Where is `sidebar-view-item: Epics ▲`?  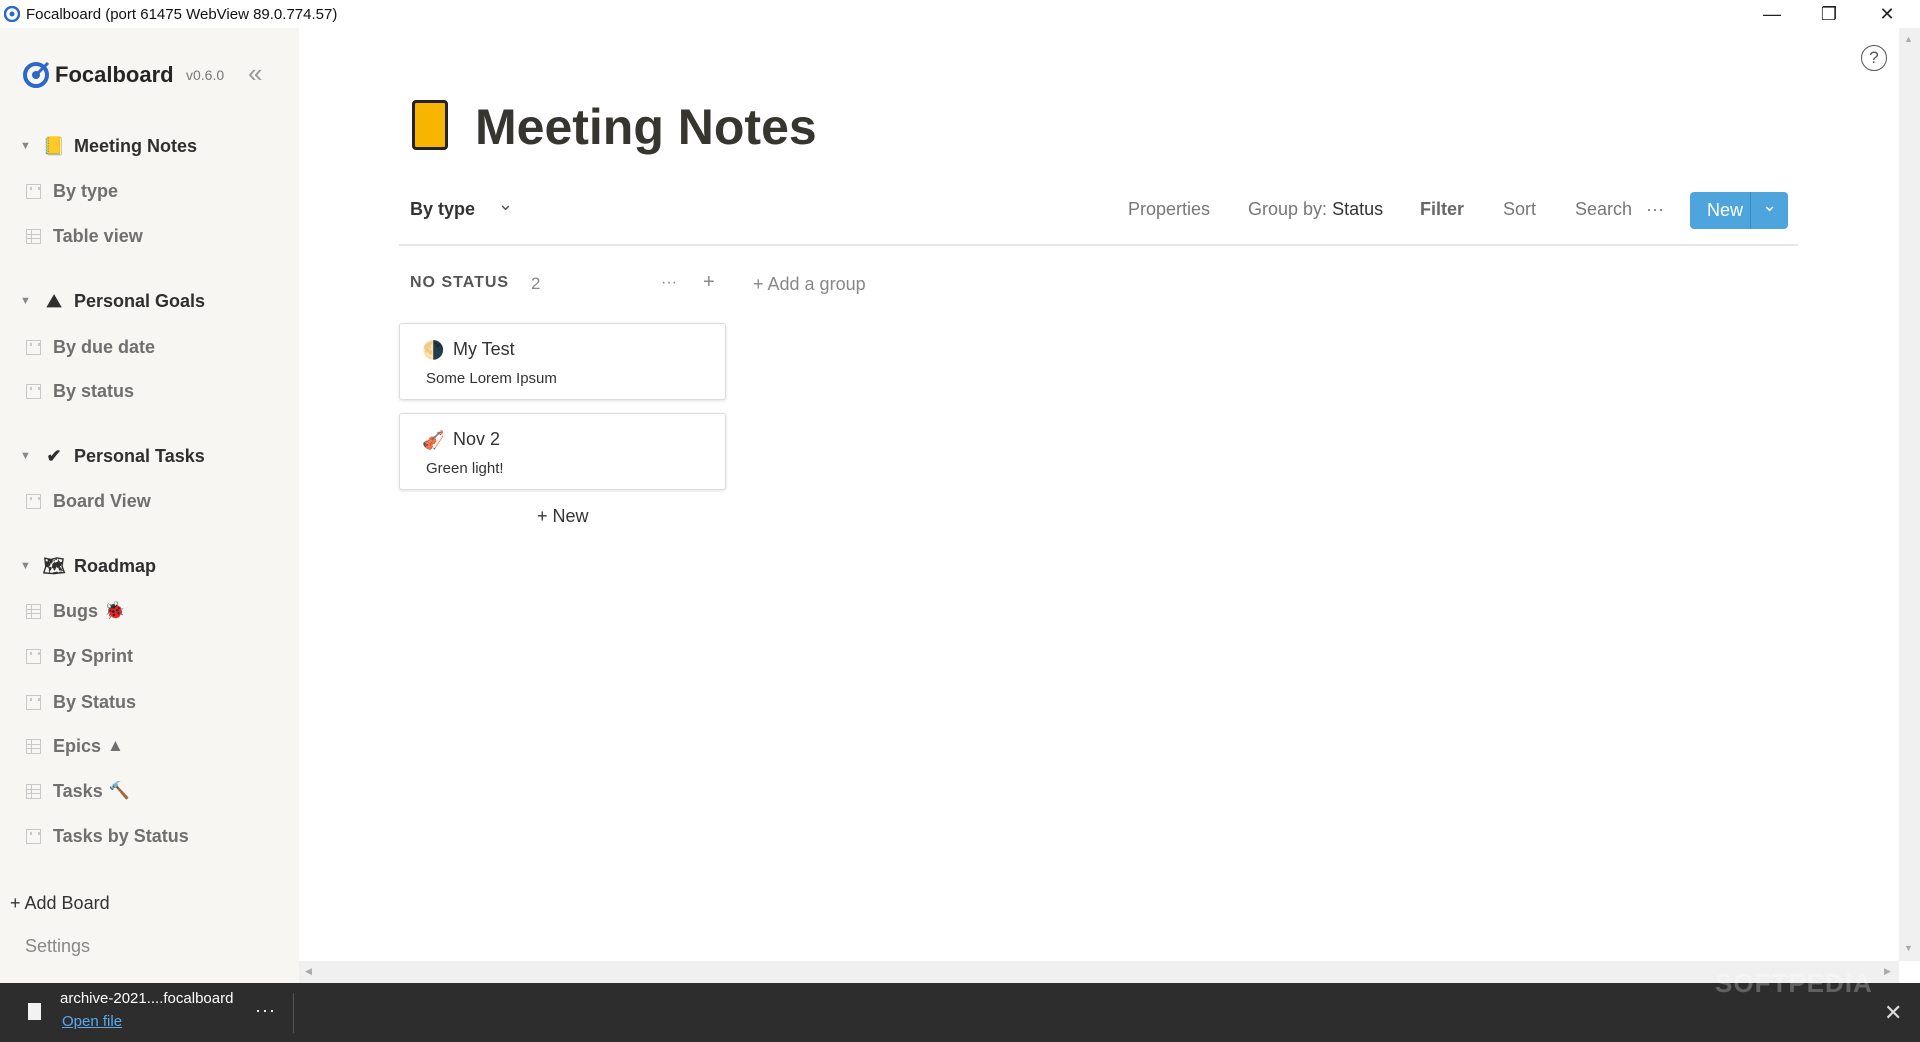
sidebar-view-item: Epics ▲ is located at coordinates (75, 746).